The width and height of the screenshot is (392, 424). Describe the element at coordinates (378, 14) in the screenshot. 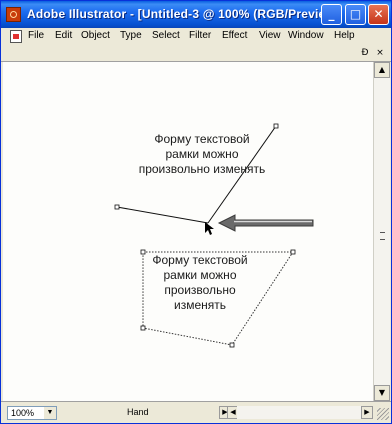

I see `close-button: ✕` at that location.